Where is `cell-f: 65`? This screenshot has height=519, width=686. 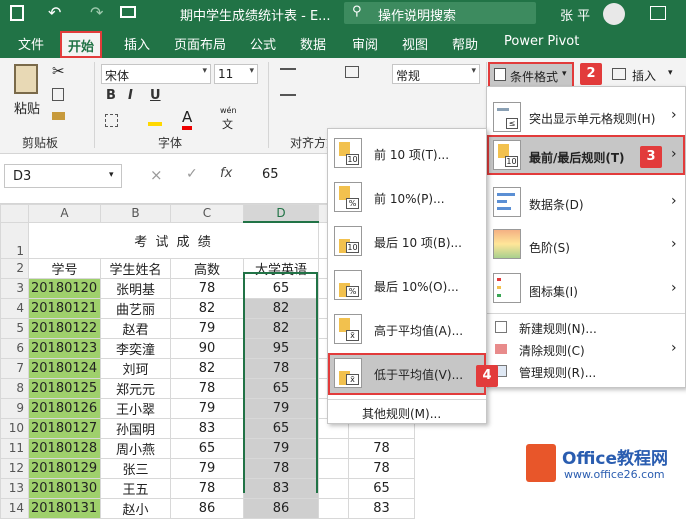
cell-f: 65 is located at coordinates (381, 488).